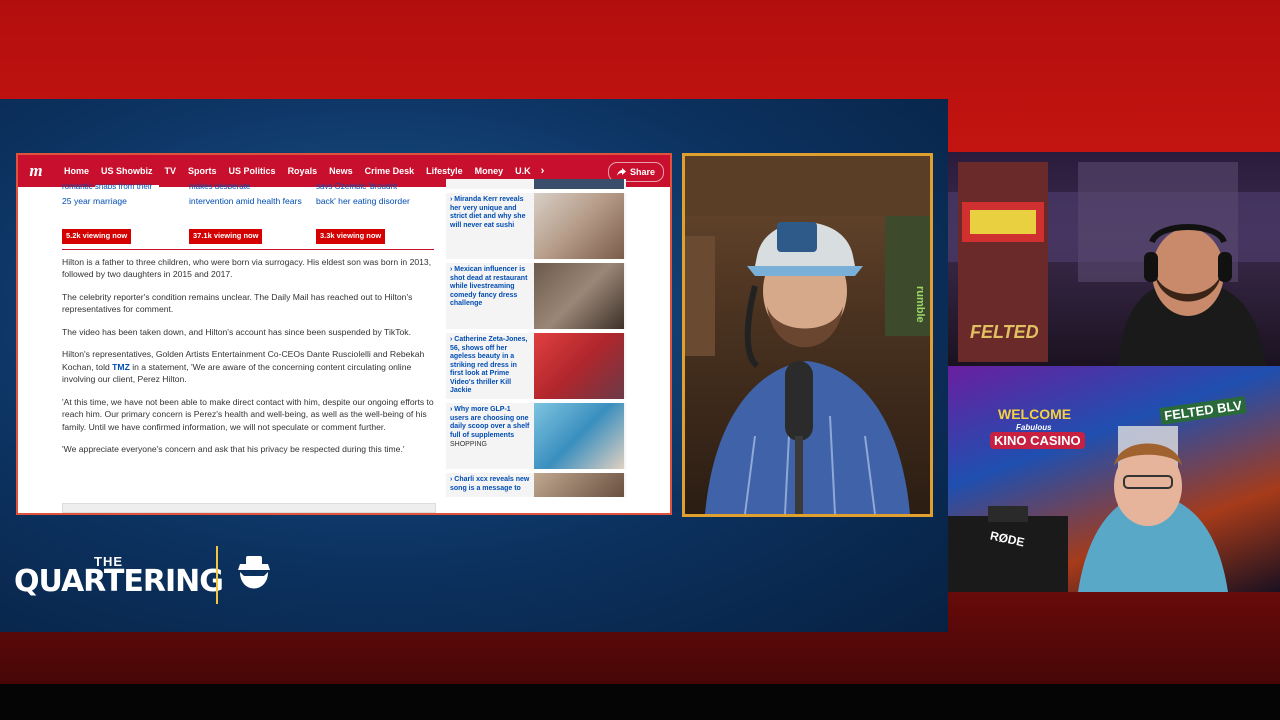 The image size is (1280, 720). Describe the element at coordinates (254, 572) in the screenshot. I see `bearded-mascot-icon` at that location.